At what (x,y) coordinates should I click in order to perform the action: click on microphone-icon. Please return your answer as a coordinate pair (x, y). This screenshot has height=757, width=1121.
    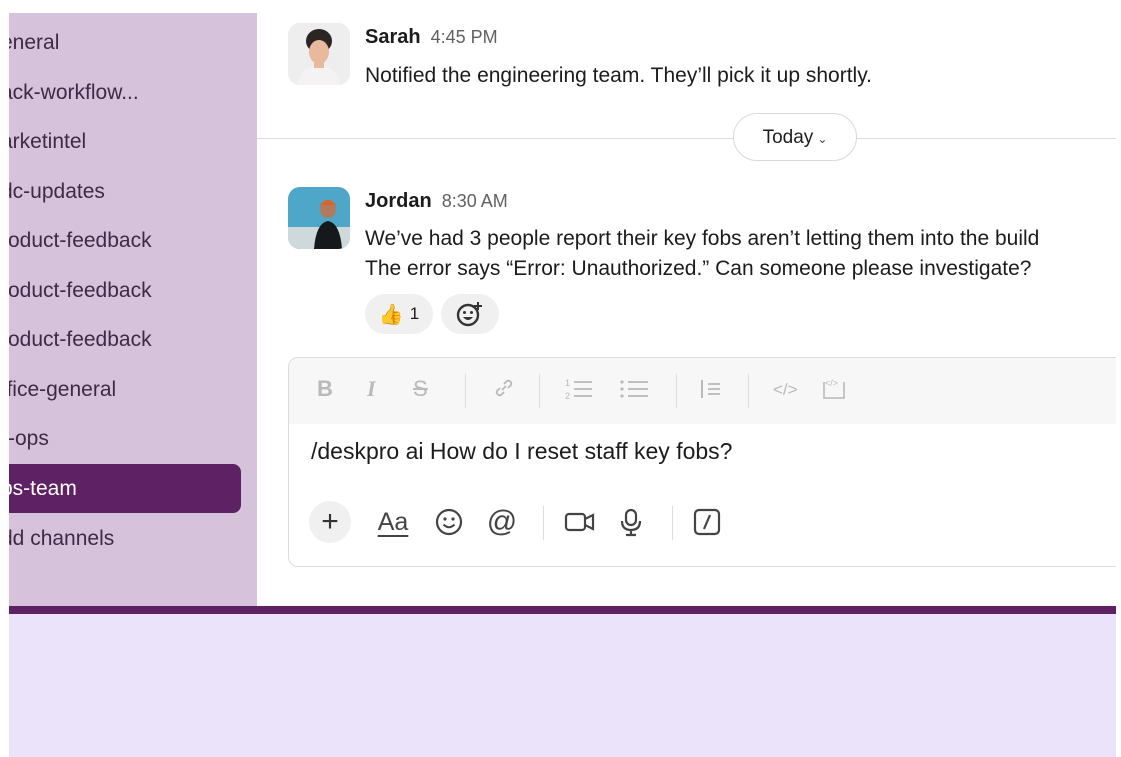
    Looking at the image, I should click on (631, 522).